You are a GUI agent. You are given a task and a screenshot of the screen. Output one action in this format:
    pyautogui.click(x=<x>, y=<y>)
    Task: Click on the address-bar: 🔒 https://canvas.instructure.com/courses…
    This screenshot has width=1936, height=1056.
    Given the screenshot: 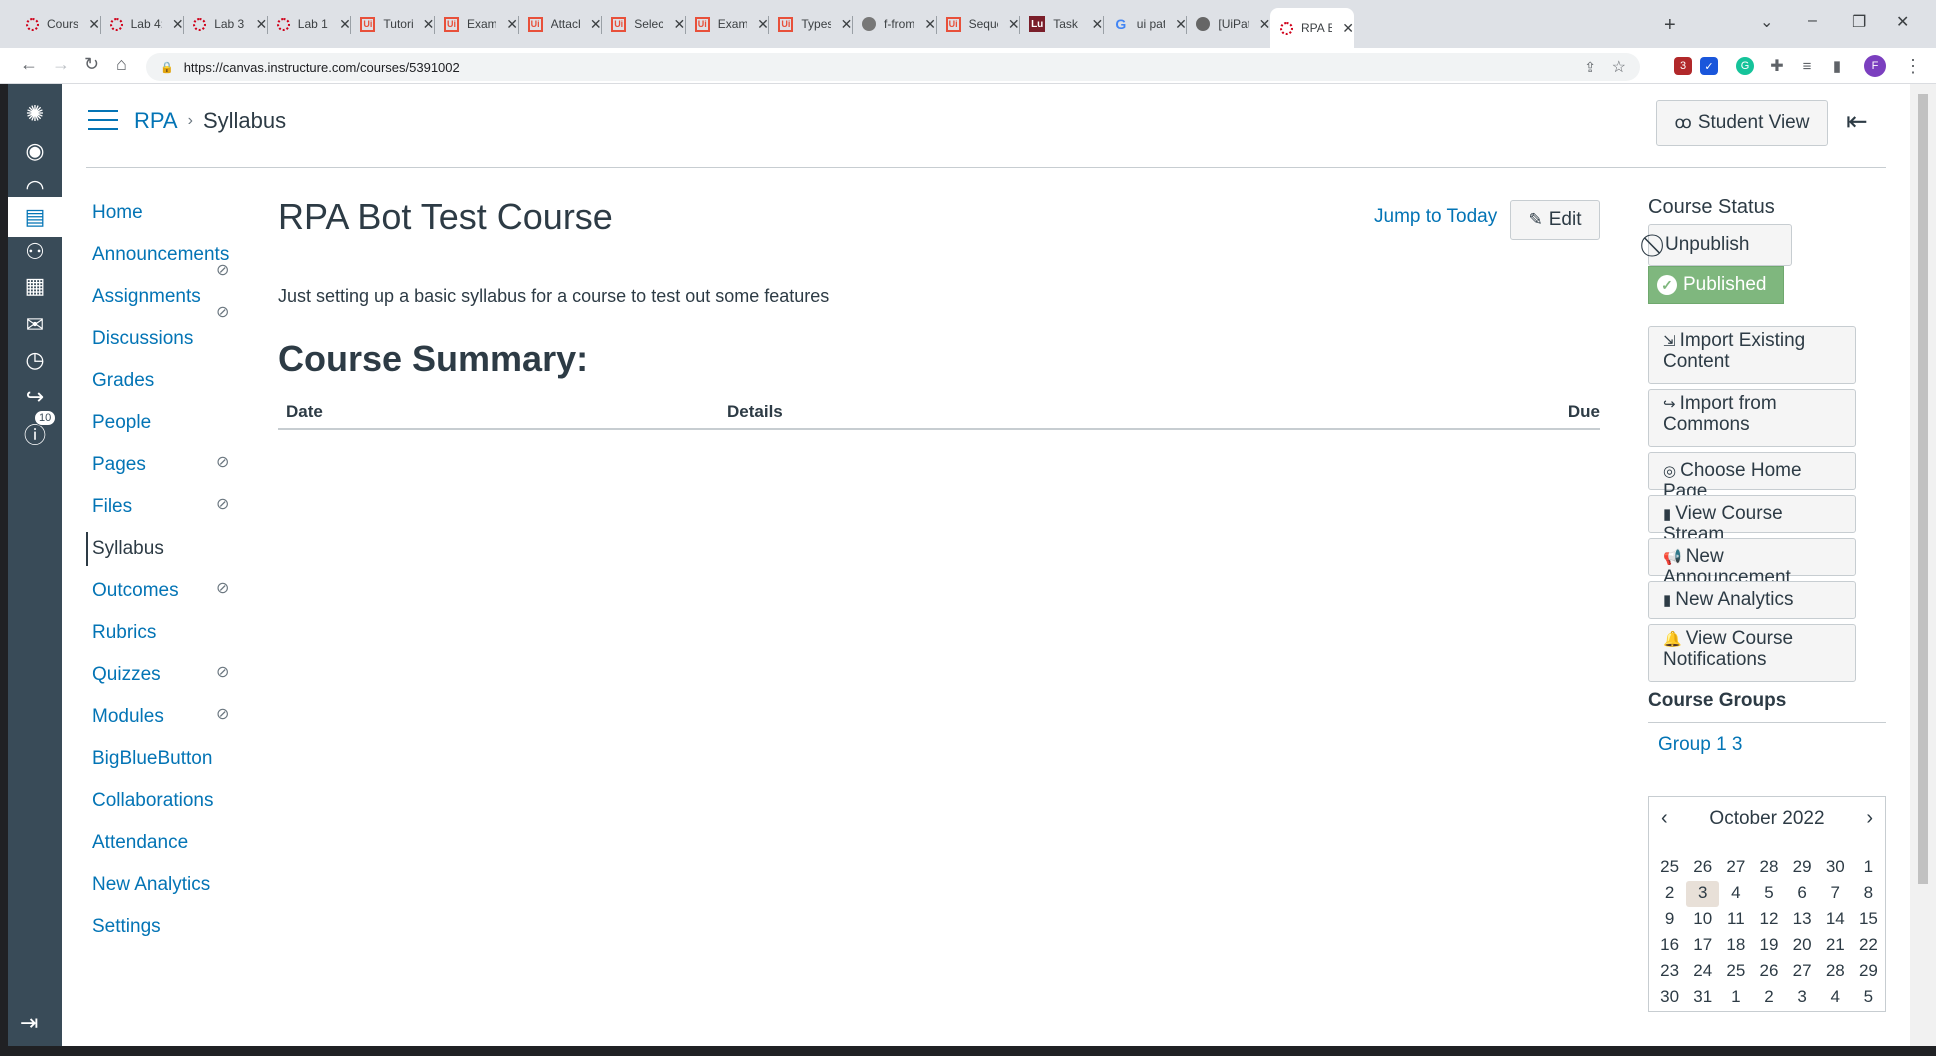 What is the action you would take?
    pyautogui.click(x=893, y=67)
    